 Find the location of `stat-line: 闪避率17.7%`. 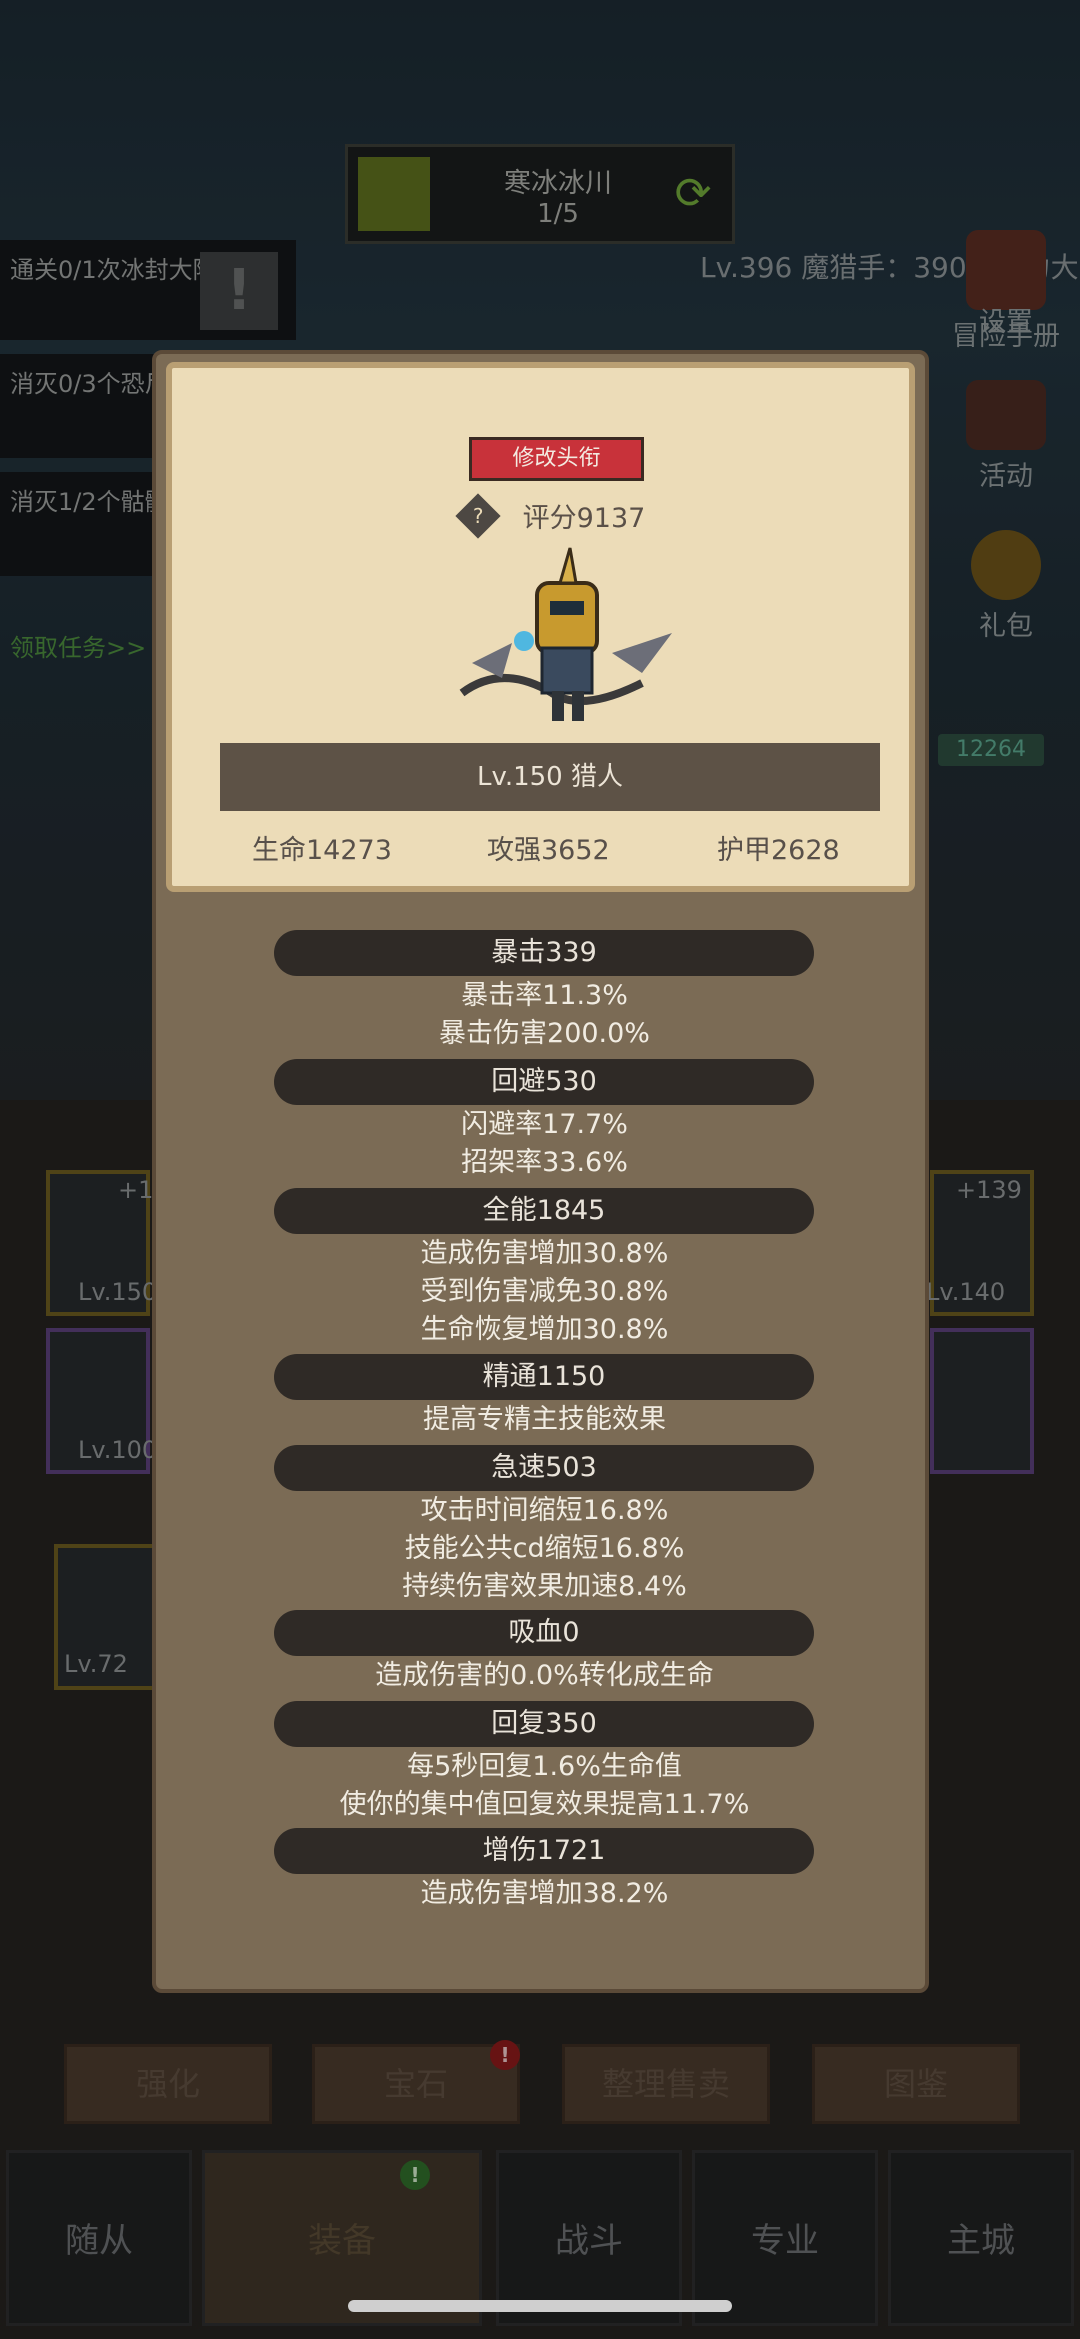

stat-line: 闪避率17.7% is located at coordinates (544, 1124).